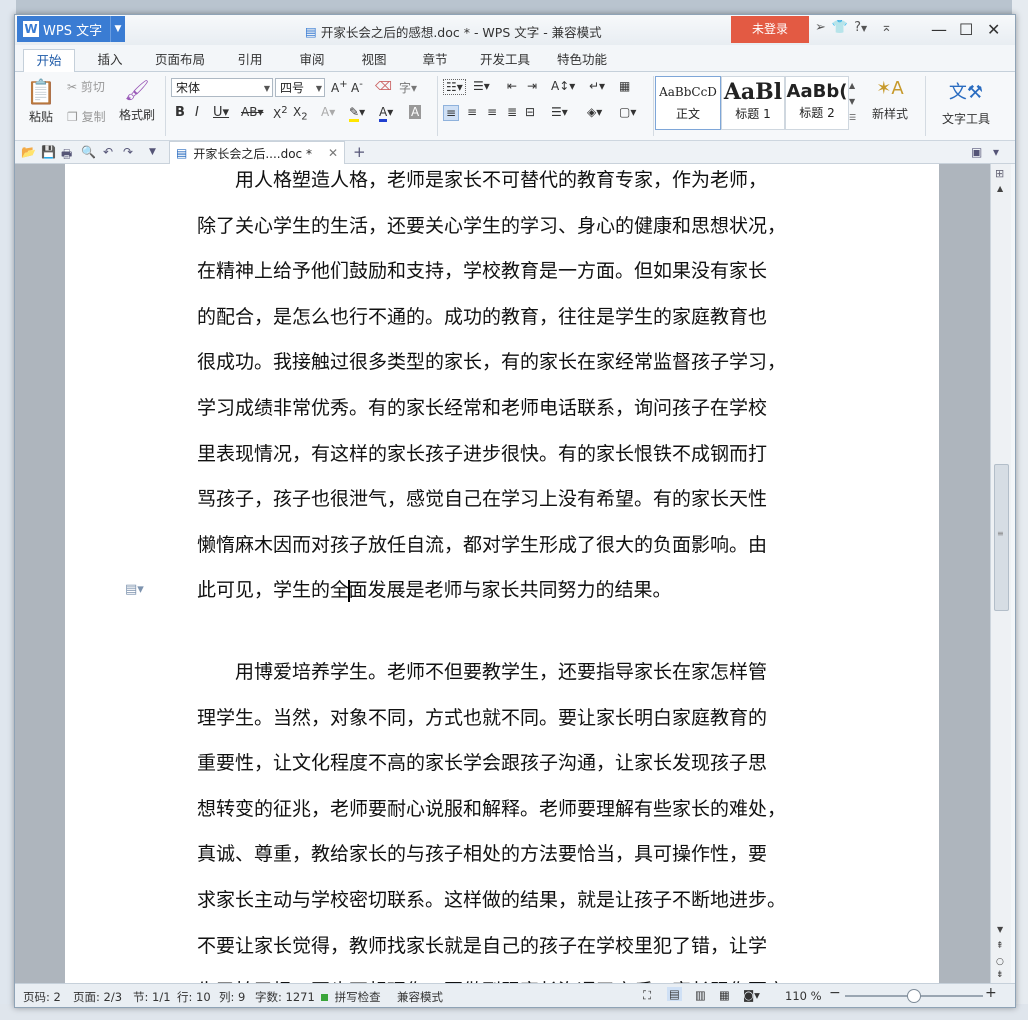 This screenshot has height=1020, width=1028. I want to click on scroll-thumb: ≡, so click(1001, 537).